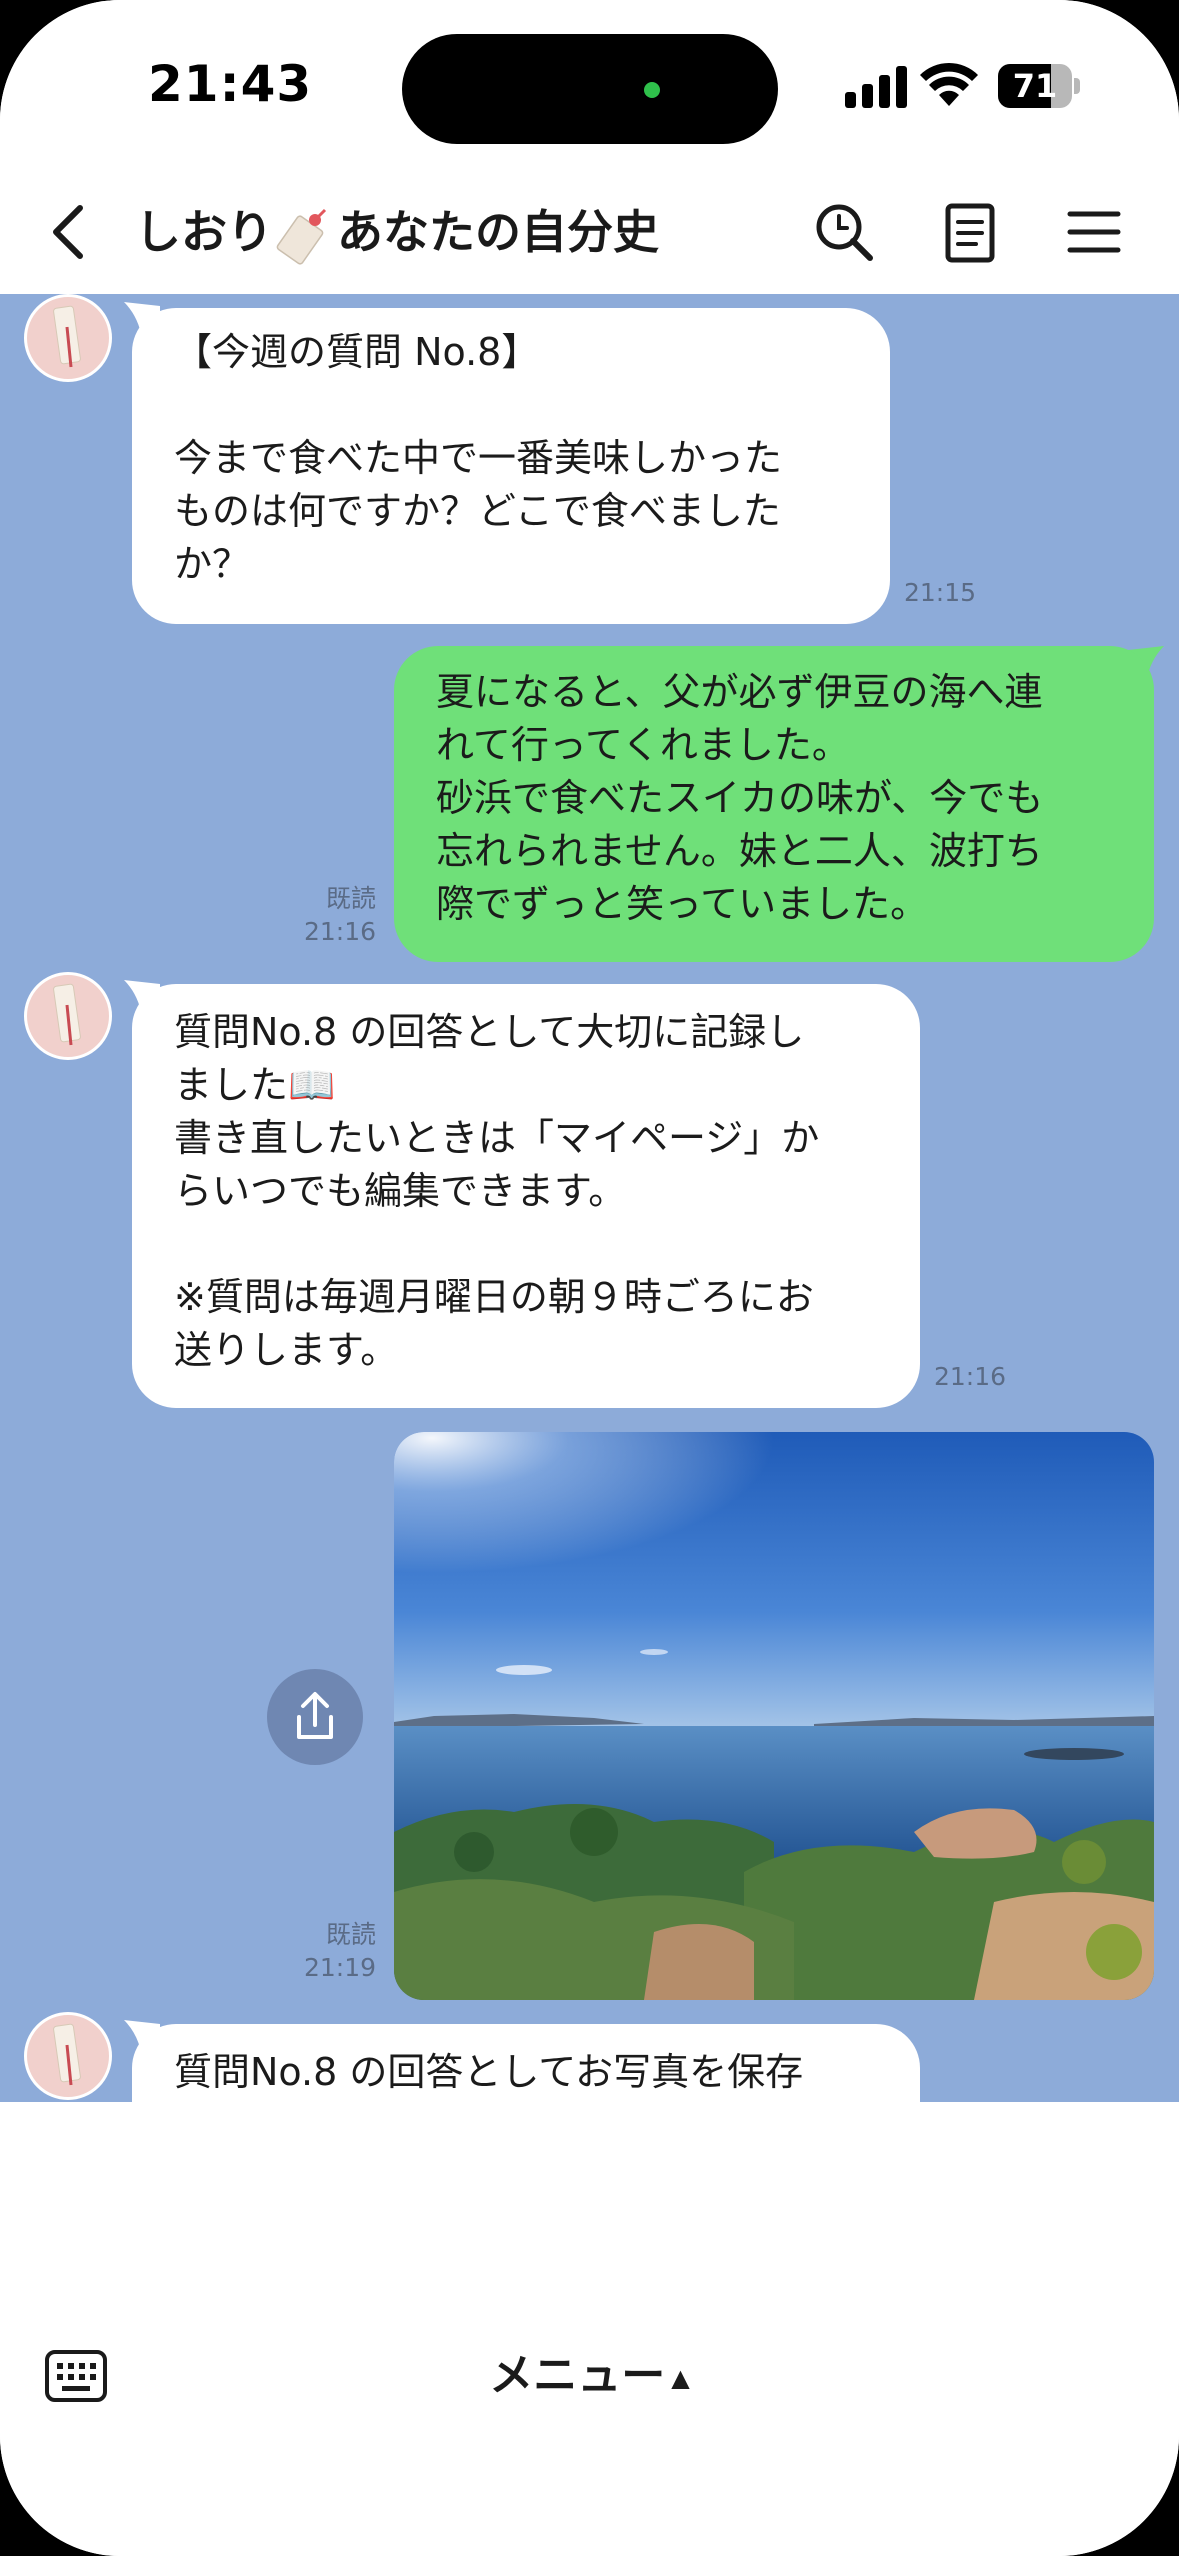  Describe the element at coordinates (577, 2375) in the screenshot. I see `menu-label: メニュー` at that location.